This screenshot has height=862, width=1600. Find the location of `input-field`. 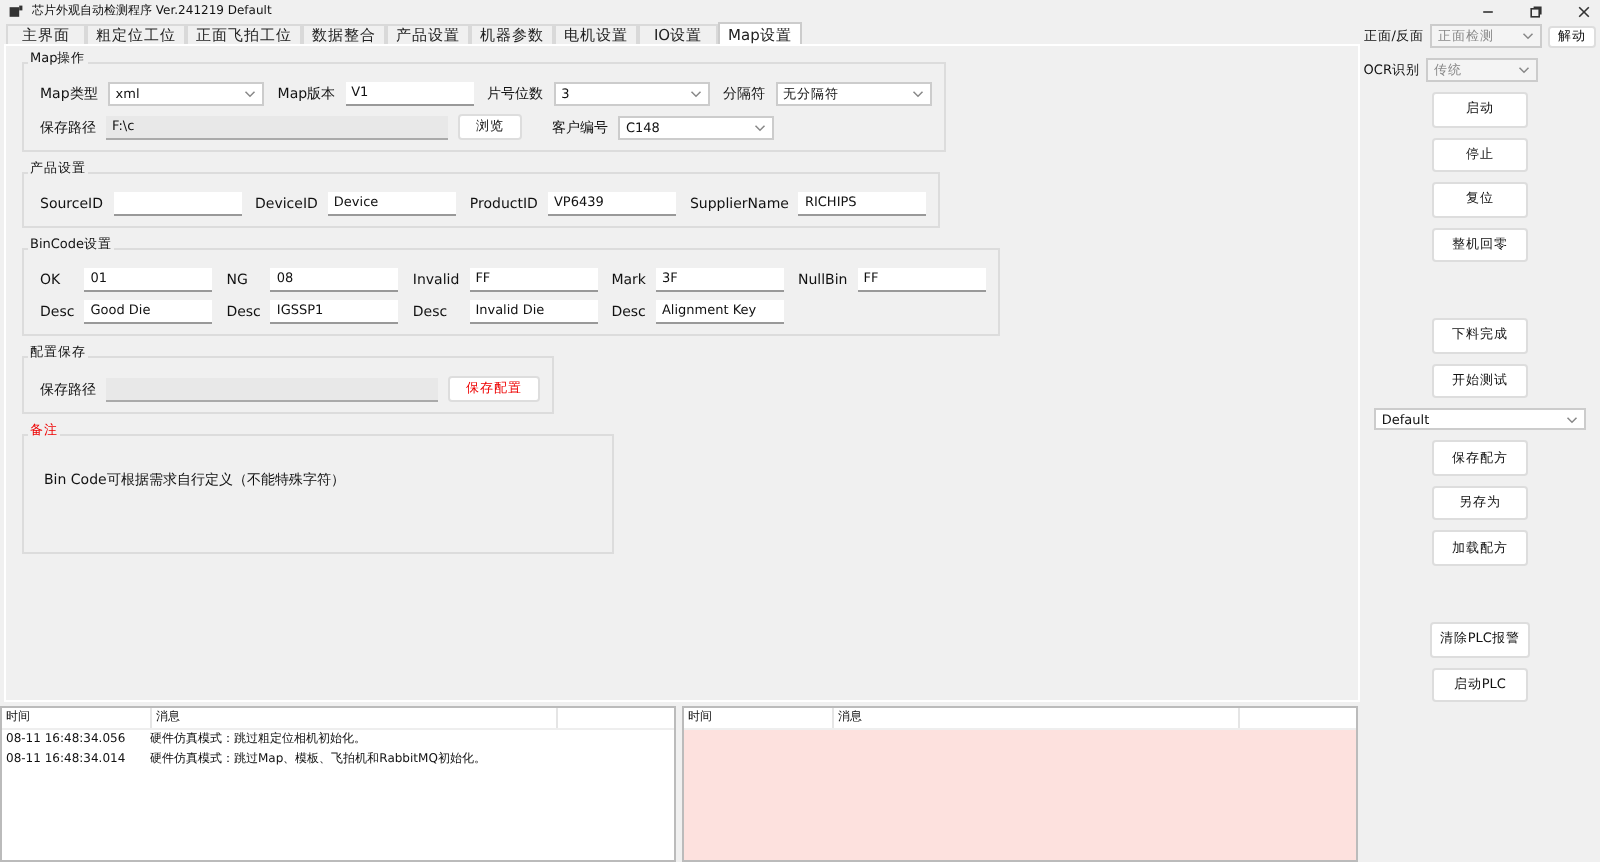

input-field is located at coordinates (177, 204).